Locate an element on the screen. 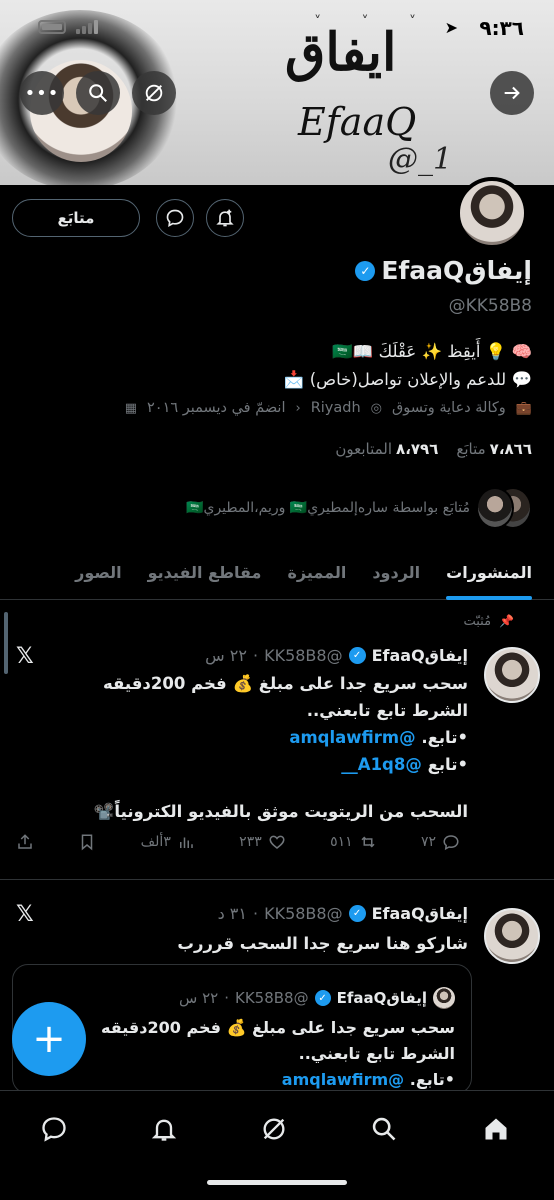  quoted-time: ٢٢ س is located at coordinates (199, 998).